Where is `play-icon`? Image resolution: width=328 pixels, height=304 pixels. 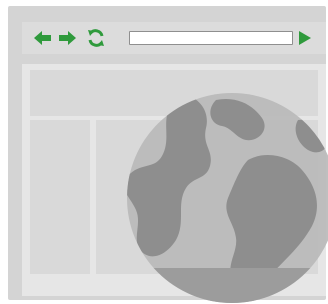
play-icon is located at coordinates (305, 38).